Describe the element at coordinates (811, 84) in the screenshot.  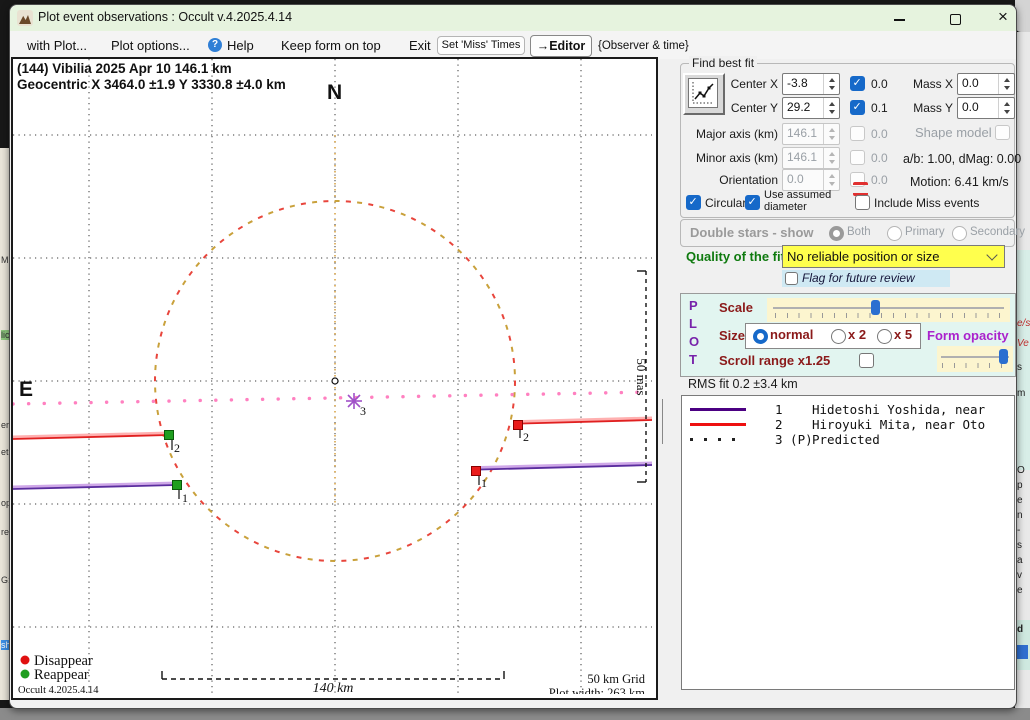
I see `center-x-spinner: -3.8` at that location.